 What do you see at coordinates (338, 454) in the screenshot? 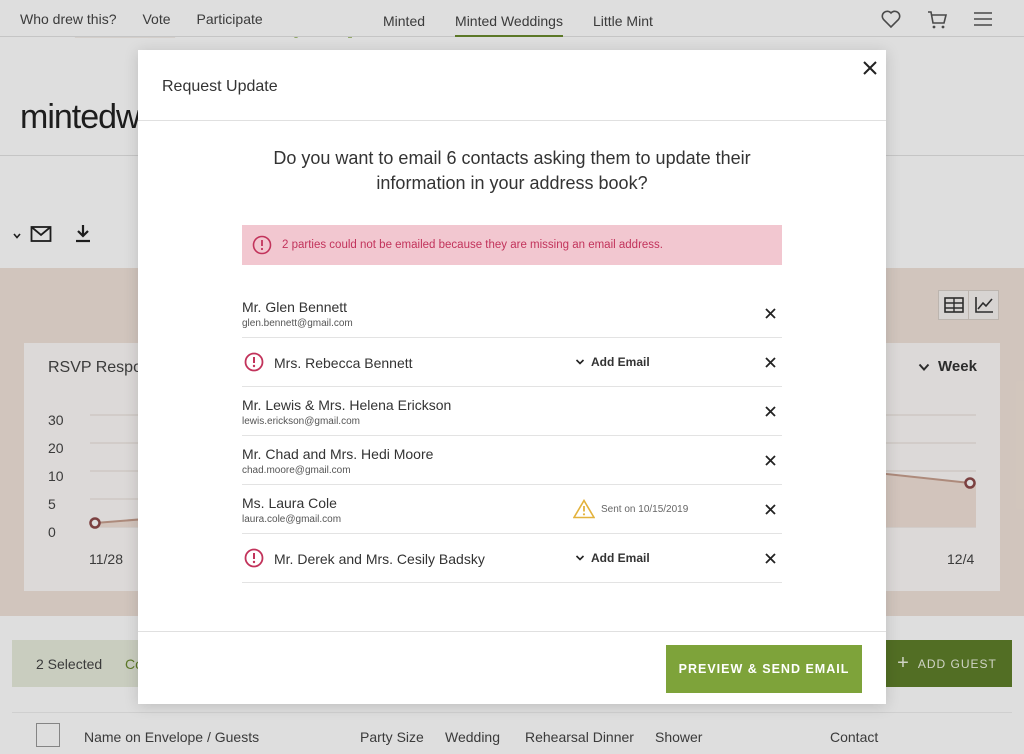
I see `contact-name: Mr. Chad and Mrs. Hedi Moore` at bounding box center [338, 454].